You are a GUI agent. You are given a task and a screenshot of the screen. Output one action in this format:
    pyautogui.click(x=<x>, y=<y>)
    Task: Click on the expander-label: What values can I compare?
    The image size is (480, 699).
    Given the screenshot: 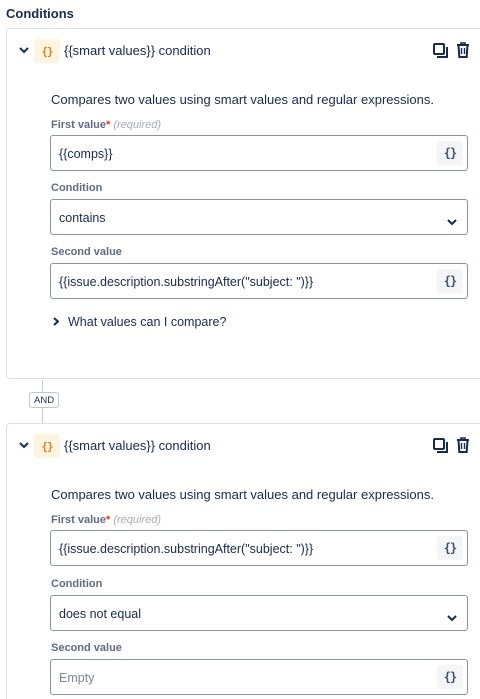 What is the action you would take?
    pyautogui.click(x=147, y=322)
    